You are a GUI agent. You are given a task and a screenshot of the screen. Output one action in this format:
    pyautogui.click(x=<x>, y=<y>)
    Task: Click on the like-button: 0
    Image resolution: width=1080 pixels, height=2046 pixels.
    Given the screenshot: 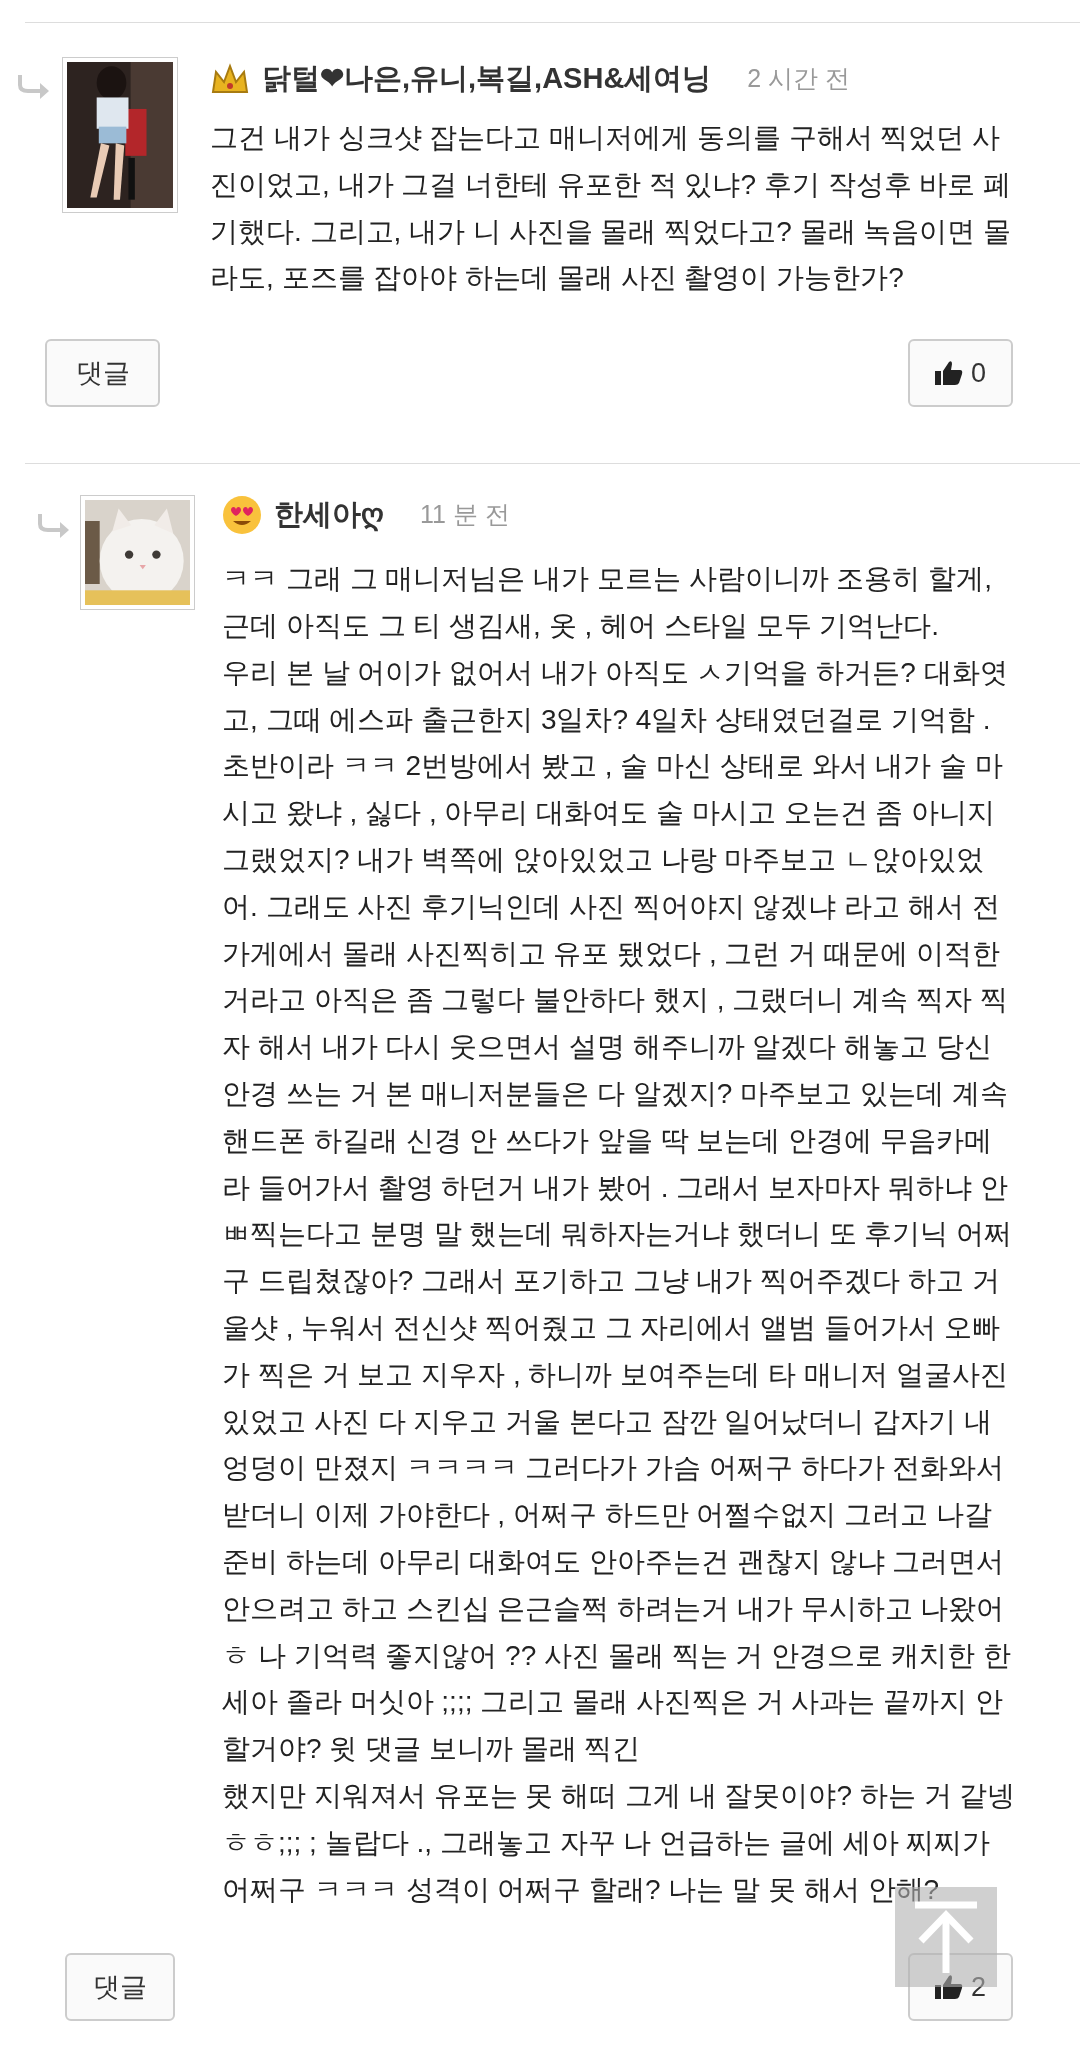 What is the action you would take?
    pyautogui.click(x=960, y=373)
    